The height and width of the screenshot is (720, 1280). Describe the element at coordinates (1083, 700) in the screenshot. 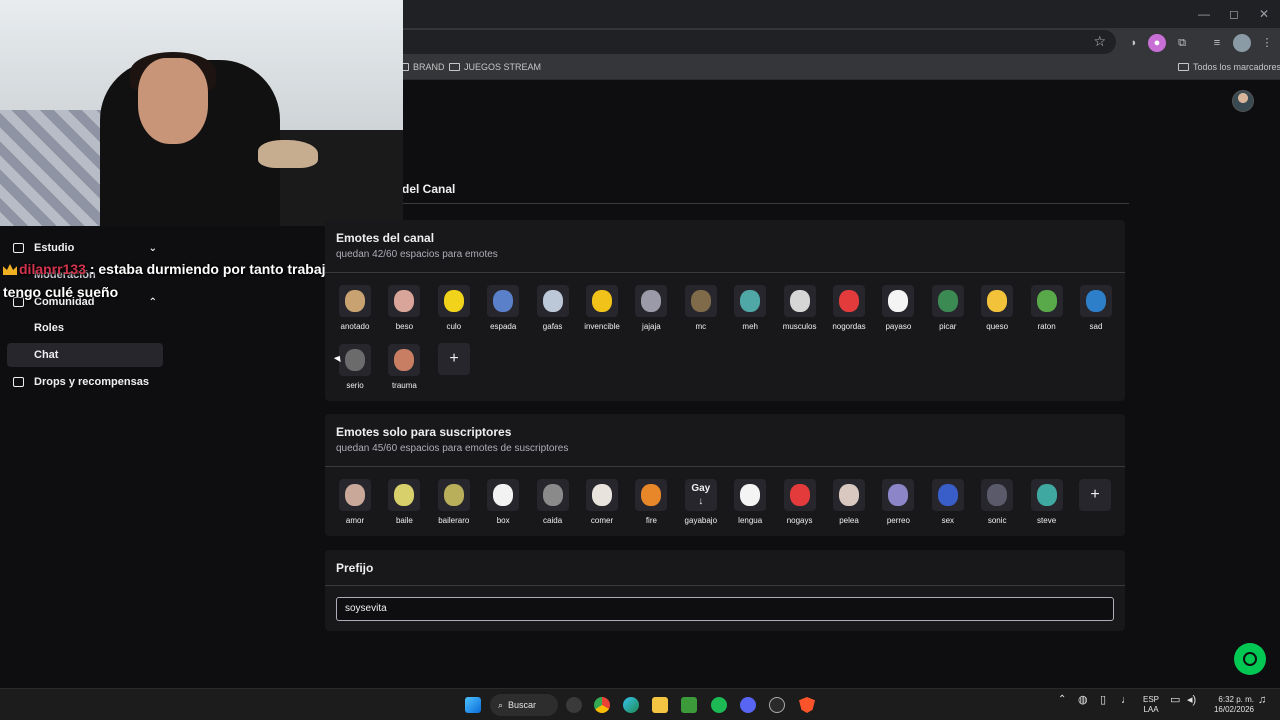

I see `tray-app-icon: ◍` at that location.